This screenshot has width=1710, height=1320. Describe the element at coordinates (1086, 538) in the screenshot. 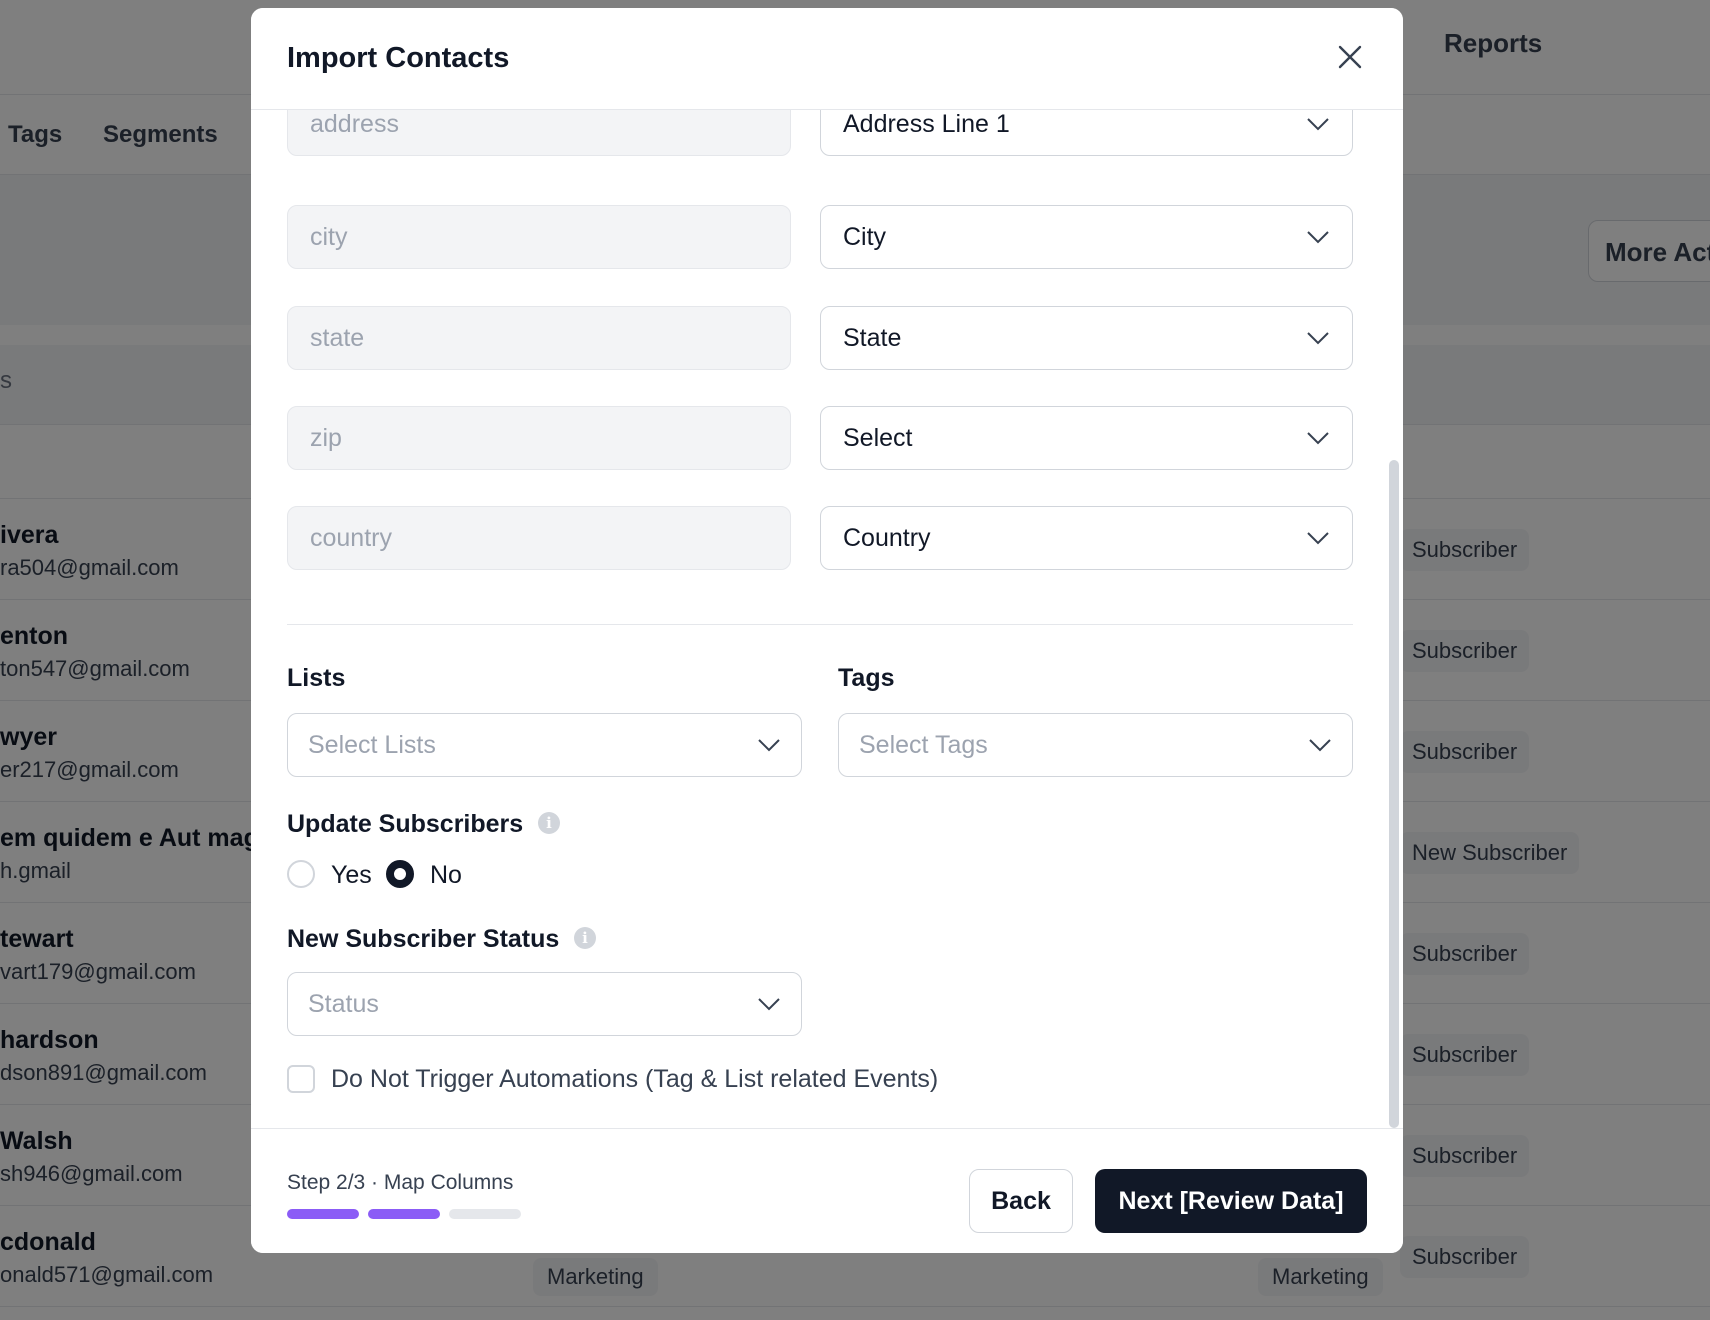

I see `target-field-select-country: Country` at that location.